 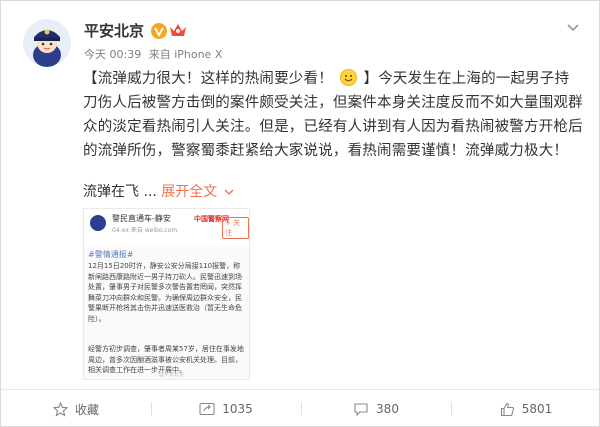 What do you see at coordinates (189, 192) in the screenshot?
I see `expand-full-text-link: 展开全文` at bounding box center [189, 192].